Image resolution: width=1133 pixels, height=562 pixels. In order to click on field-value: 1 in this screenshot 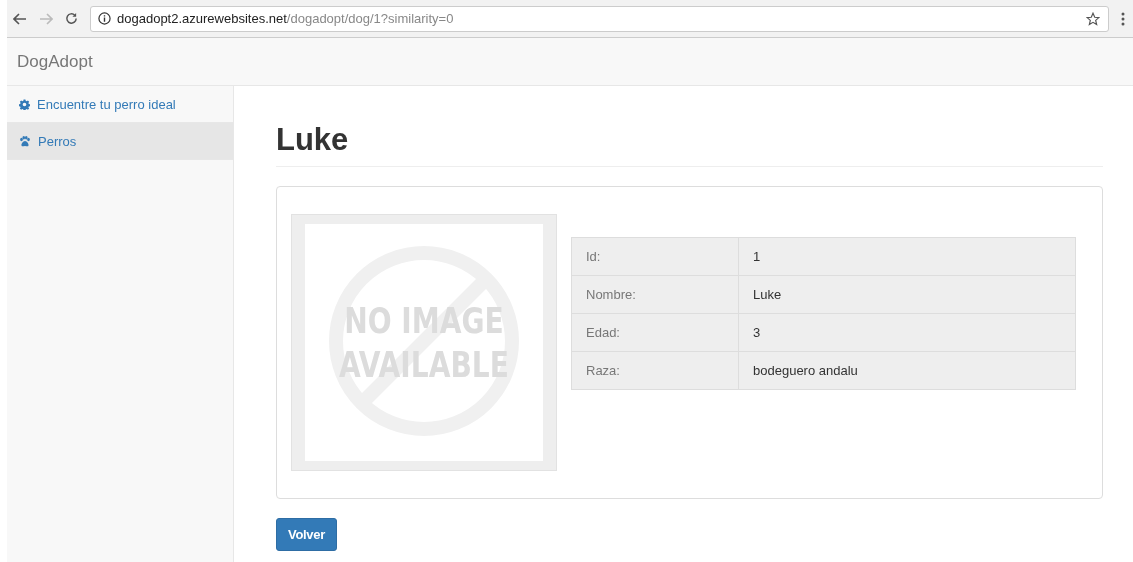, I will do `click(907, 256)`.